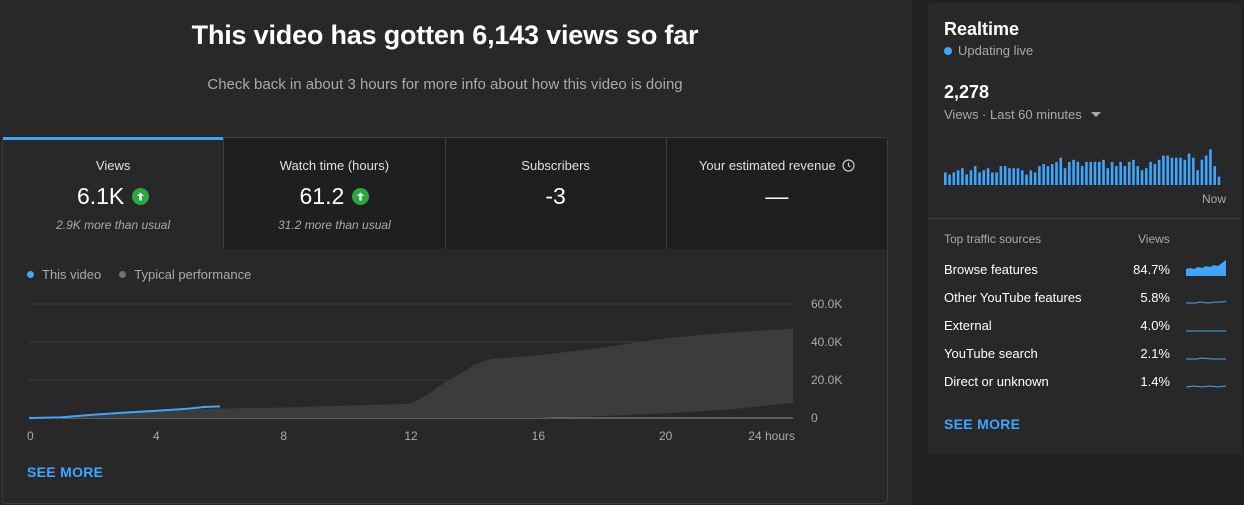 This screenshot has height=505, width=1244. What do you see at coordinates (848, 165) in the screenshot?
I see `clock-icon` at bounding box center [848, 165].